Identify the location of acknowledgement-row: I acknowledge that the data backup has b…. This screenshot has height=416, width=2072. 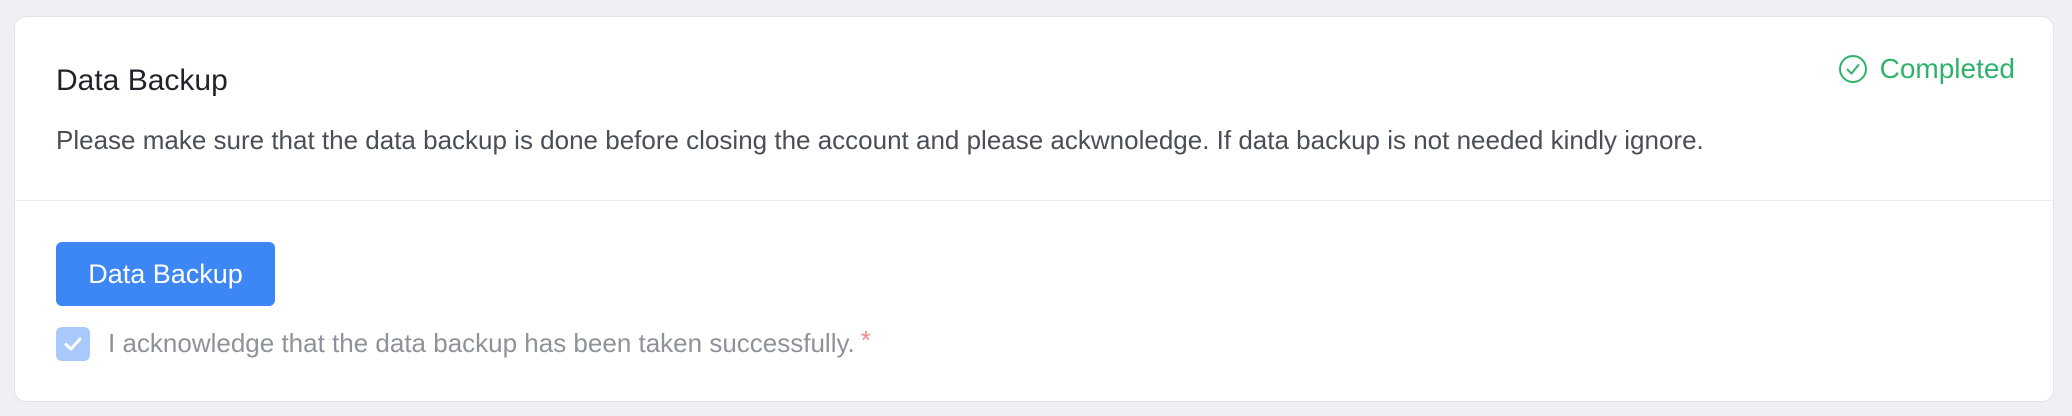
(463, 344).